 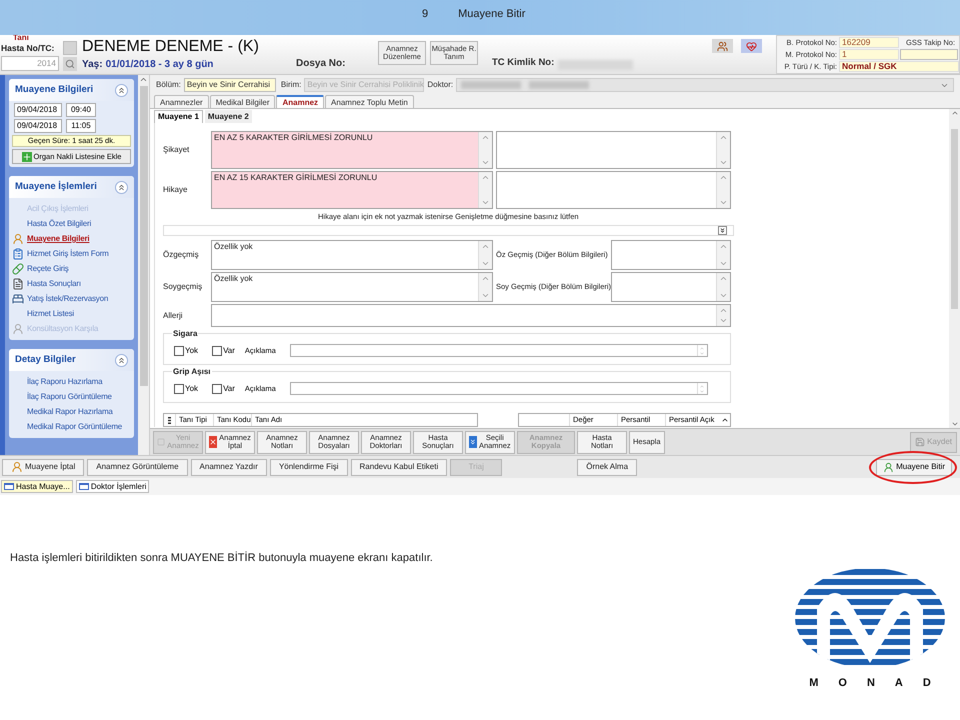 What do you see at coordinates (352, 150) in the screenshot?
I see `text-area: EN AZ 5 KARAKTER GİRİLMESİ ZORUNLU` at bounding box center [352, 150].